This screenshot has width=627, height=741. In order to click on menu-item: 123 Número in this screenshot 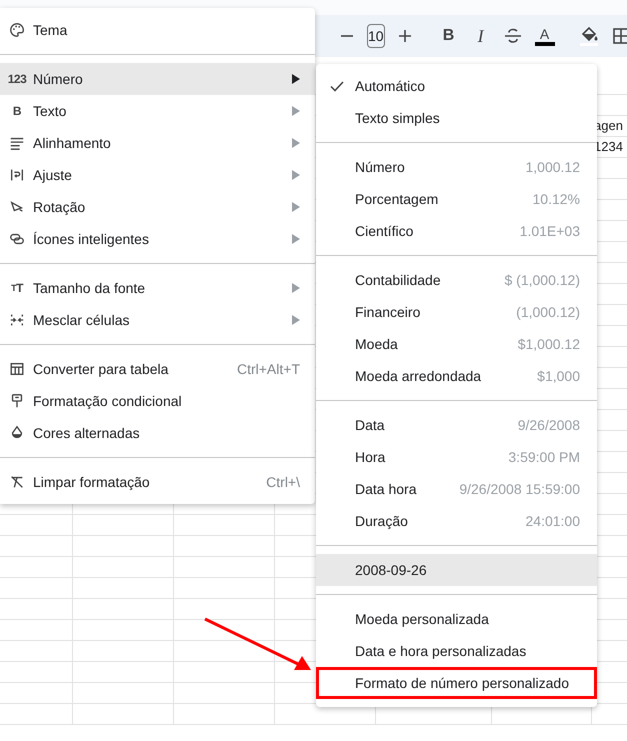, I will do `click(157, 79)`.